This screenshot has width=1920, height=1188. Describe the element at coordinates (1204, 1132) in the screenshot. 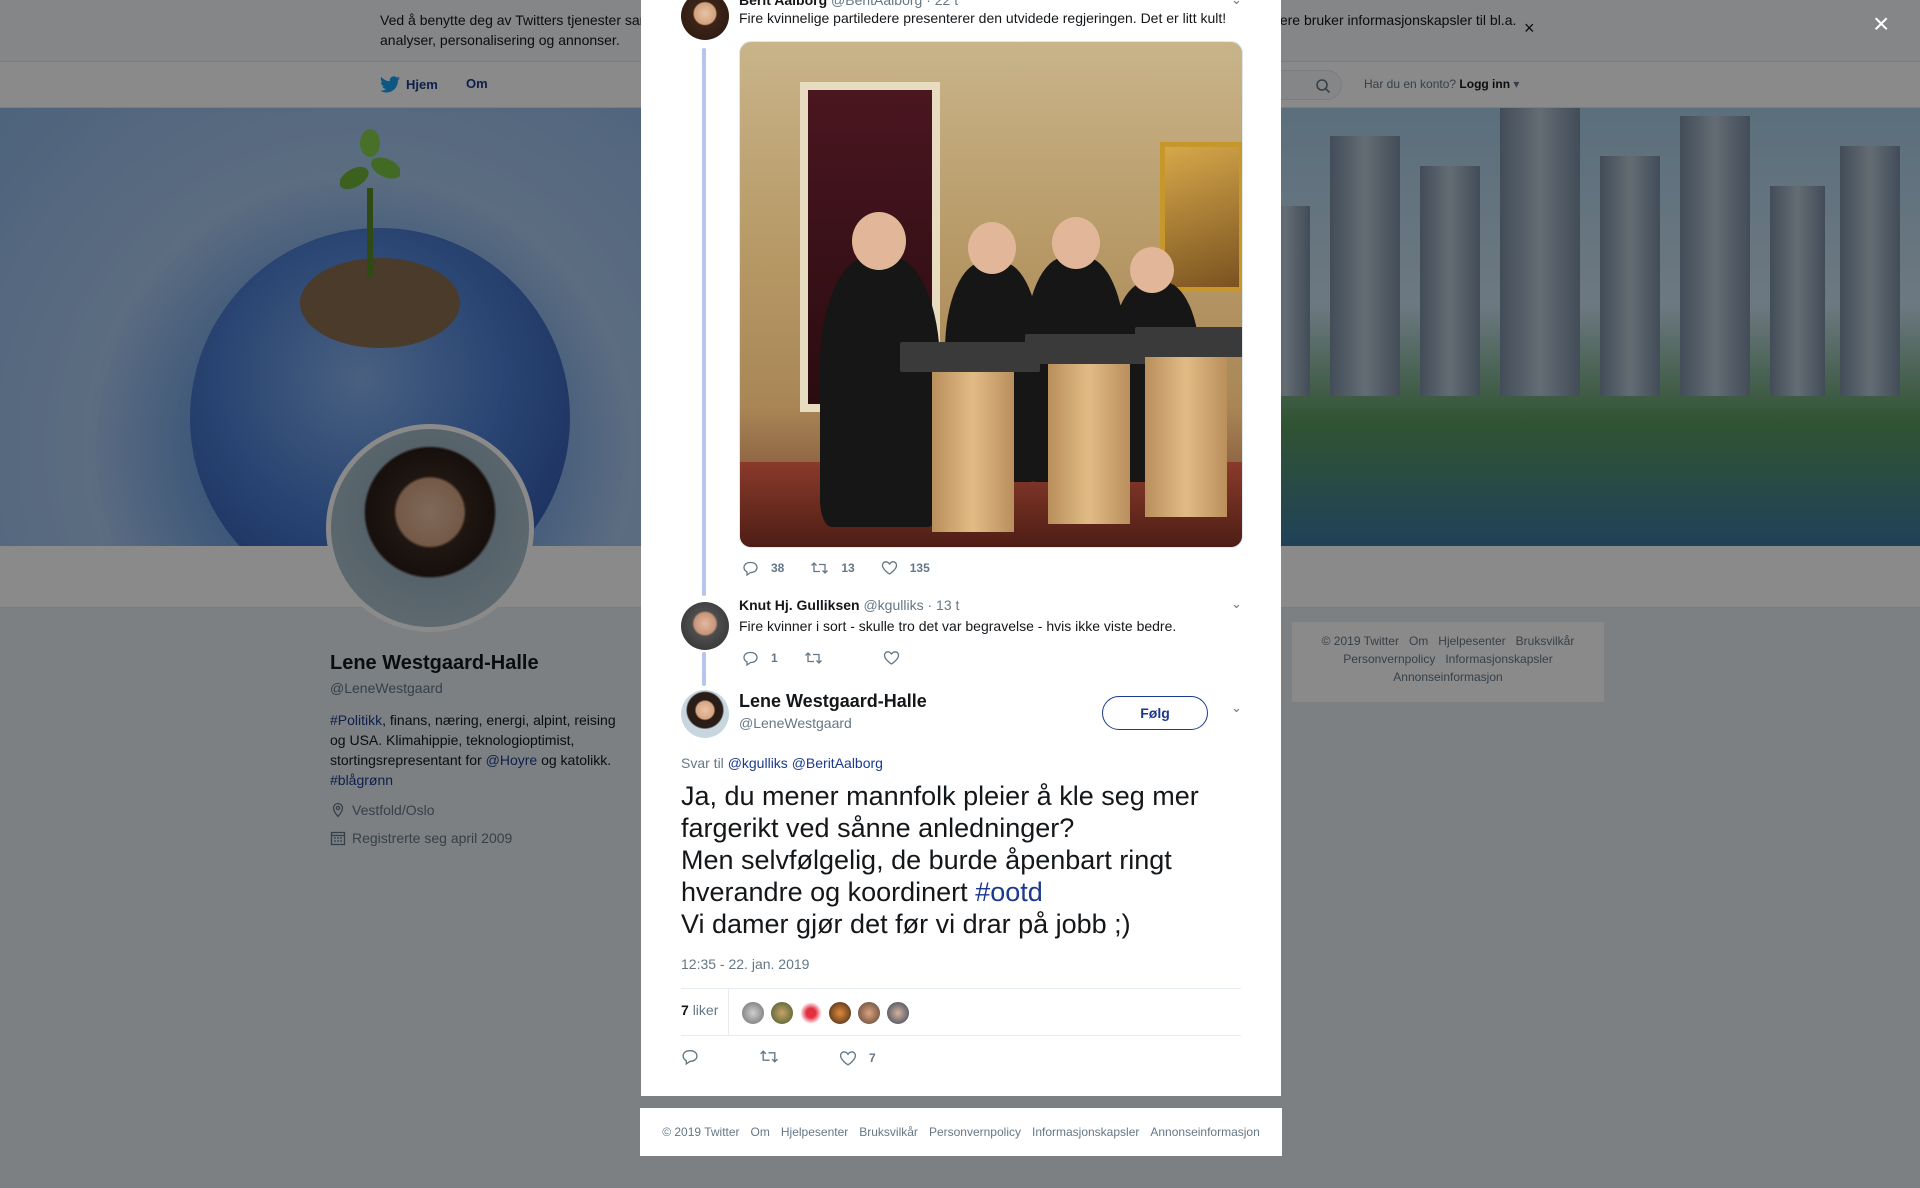

I see `footer-link-ads: Annonseinformasjon` at that location.